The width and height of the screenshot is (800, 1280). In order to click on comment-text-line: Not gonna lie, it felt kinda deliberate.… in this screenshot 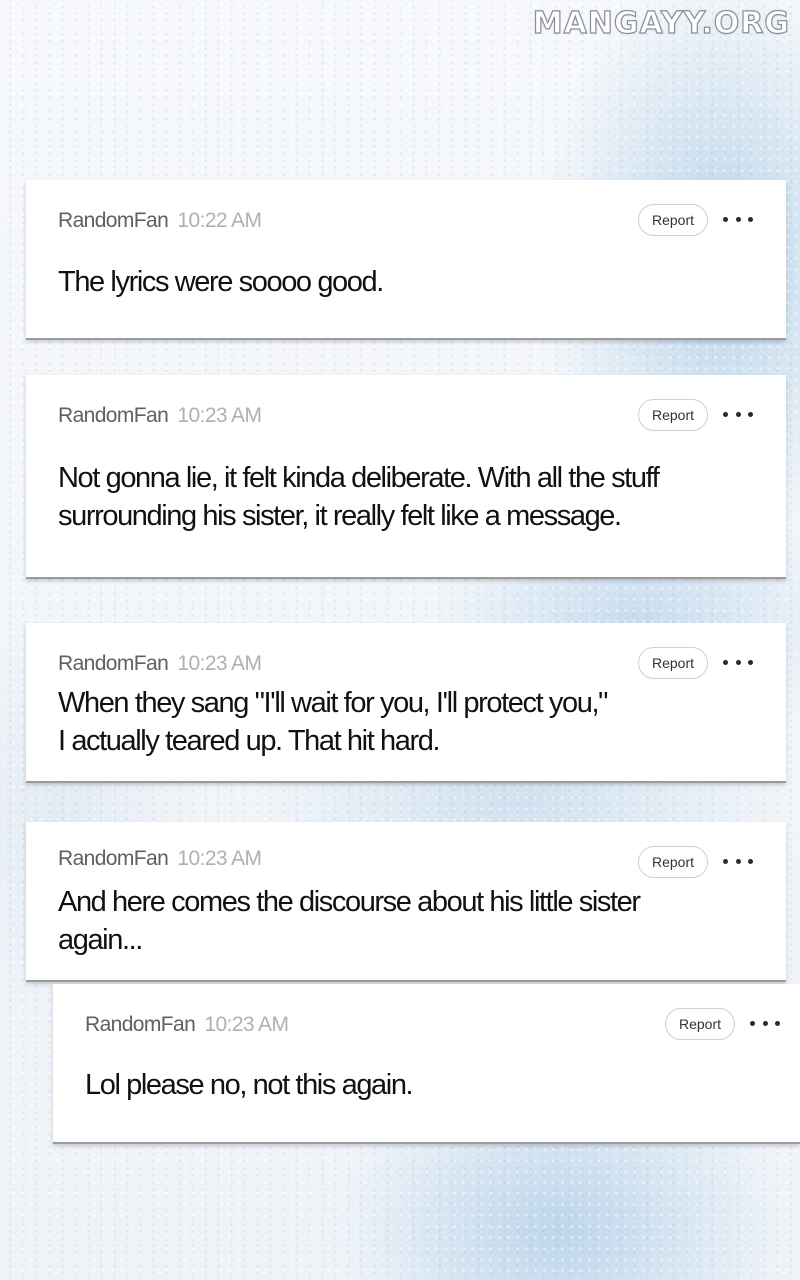, I will do `click(359, 478)`.